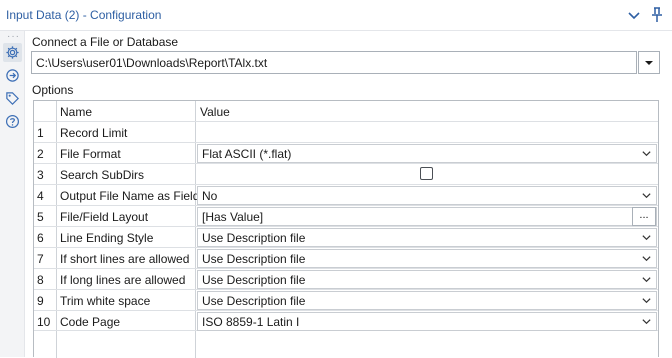  What do you see at coordinates (125, 259) in the screenshot?
I see `row-name: If short lines are allowed` at bounding box center [125, 259].